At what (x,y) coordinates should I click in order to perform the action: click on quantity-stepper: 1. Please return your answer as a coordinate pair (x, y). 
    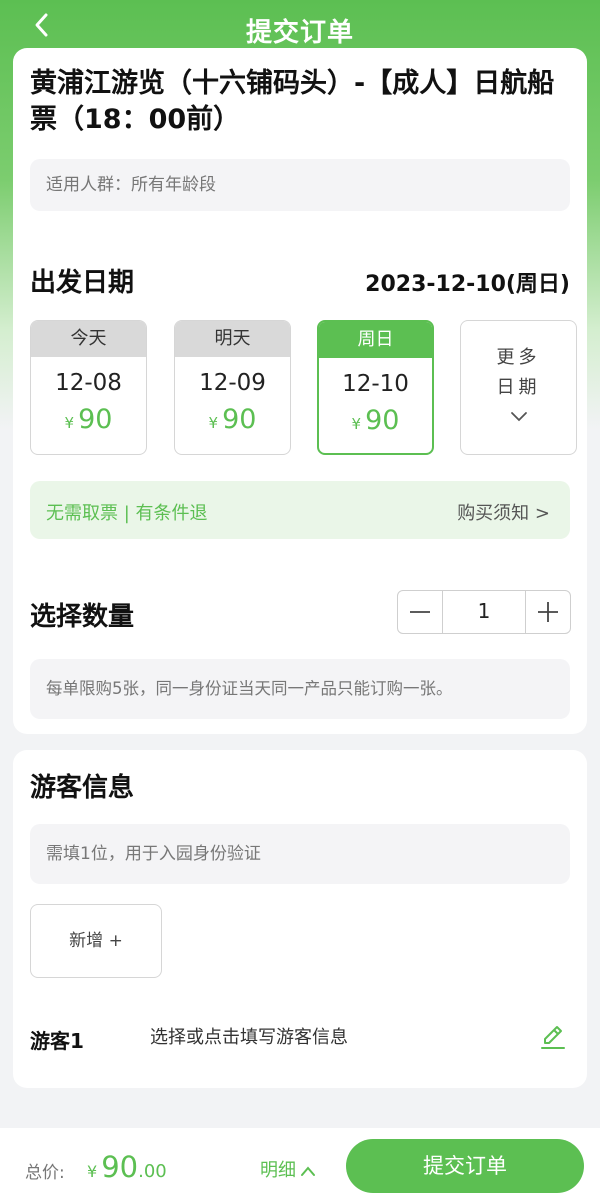
    Looking at the image, I should click on (484, 612).